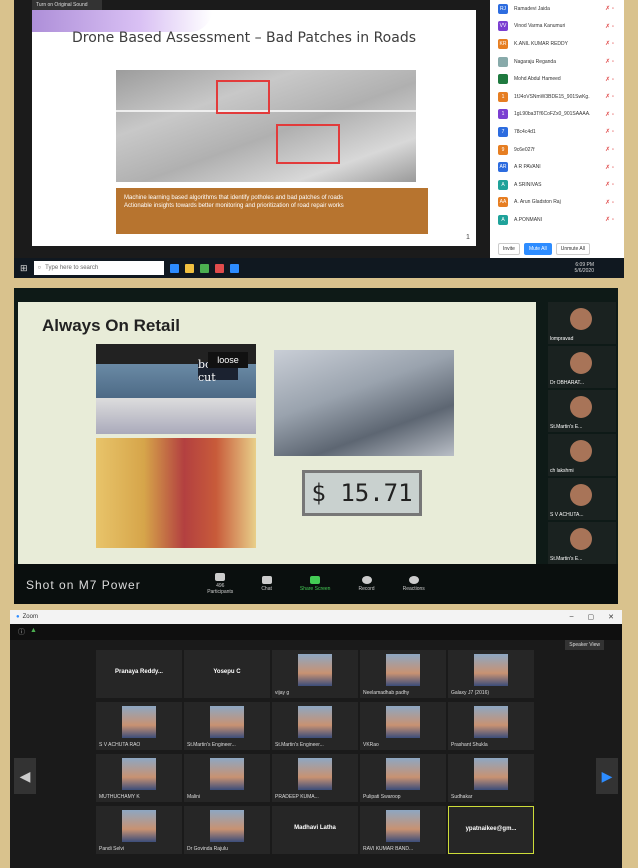  I want to click on gallery-tile: Galaxy J7 (2016), so click(491, 674).